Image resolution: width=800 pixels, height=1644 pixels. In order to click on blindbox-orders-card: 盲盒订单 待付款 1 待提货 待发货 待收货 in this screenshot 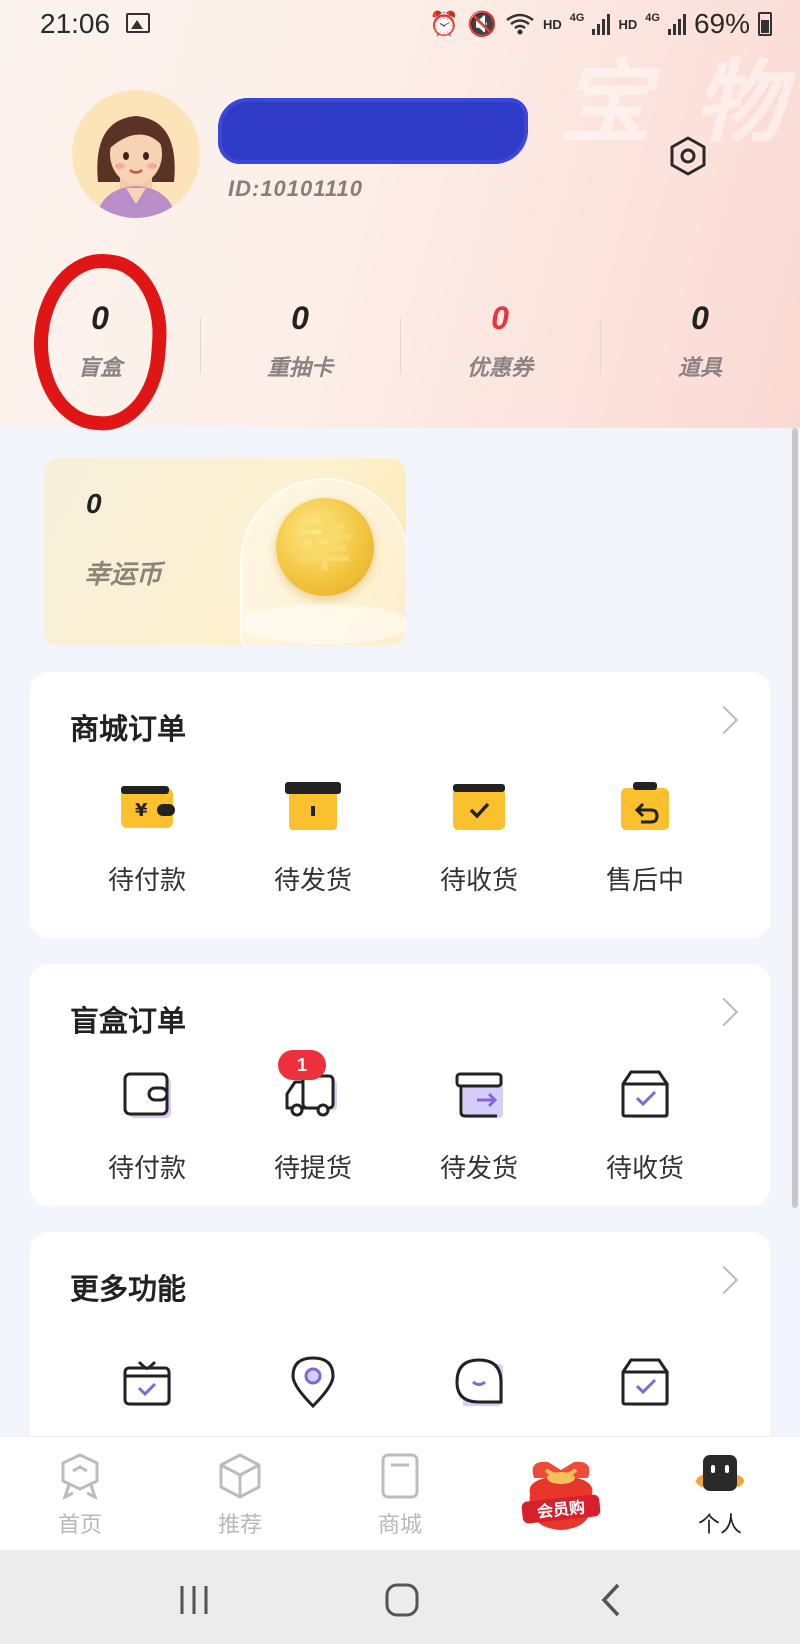, I will do `click(400, 1085)`.